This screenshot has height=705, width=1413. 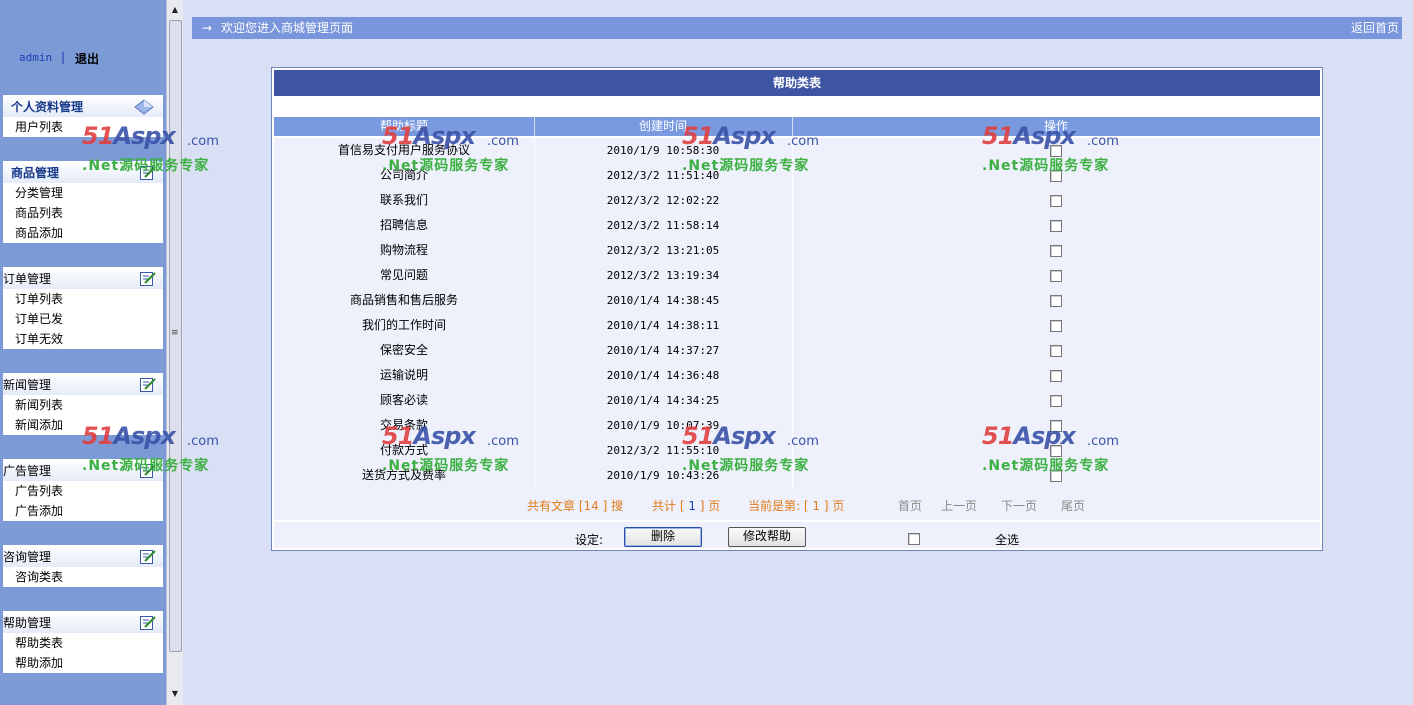 I want to click on table-row: 送货方式及费率 2010/1/9 10:43:26, so click(x=797, y=476).